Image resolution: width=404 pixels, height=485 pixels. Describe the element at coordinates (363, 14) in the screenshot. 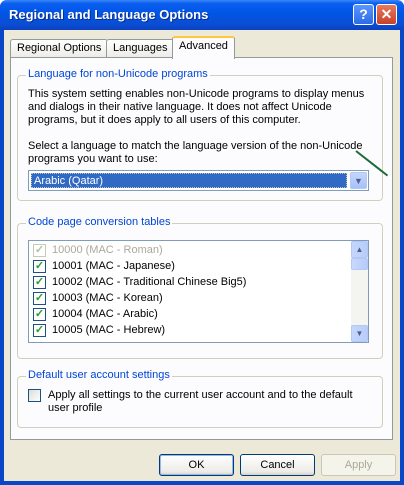

I see `help-button: ?` at that location.